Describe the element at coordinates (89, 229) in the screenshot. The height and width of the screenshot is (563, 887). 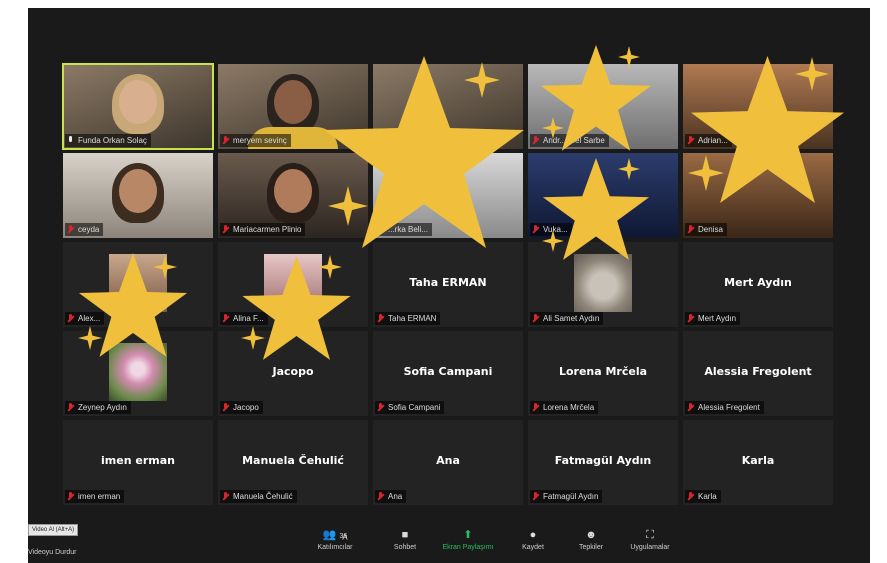
I see `participant-name: ceyda` at that location.